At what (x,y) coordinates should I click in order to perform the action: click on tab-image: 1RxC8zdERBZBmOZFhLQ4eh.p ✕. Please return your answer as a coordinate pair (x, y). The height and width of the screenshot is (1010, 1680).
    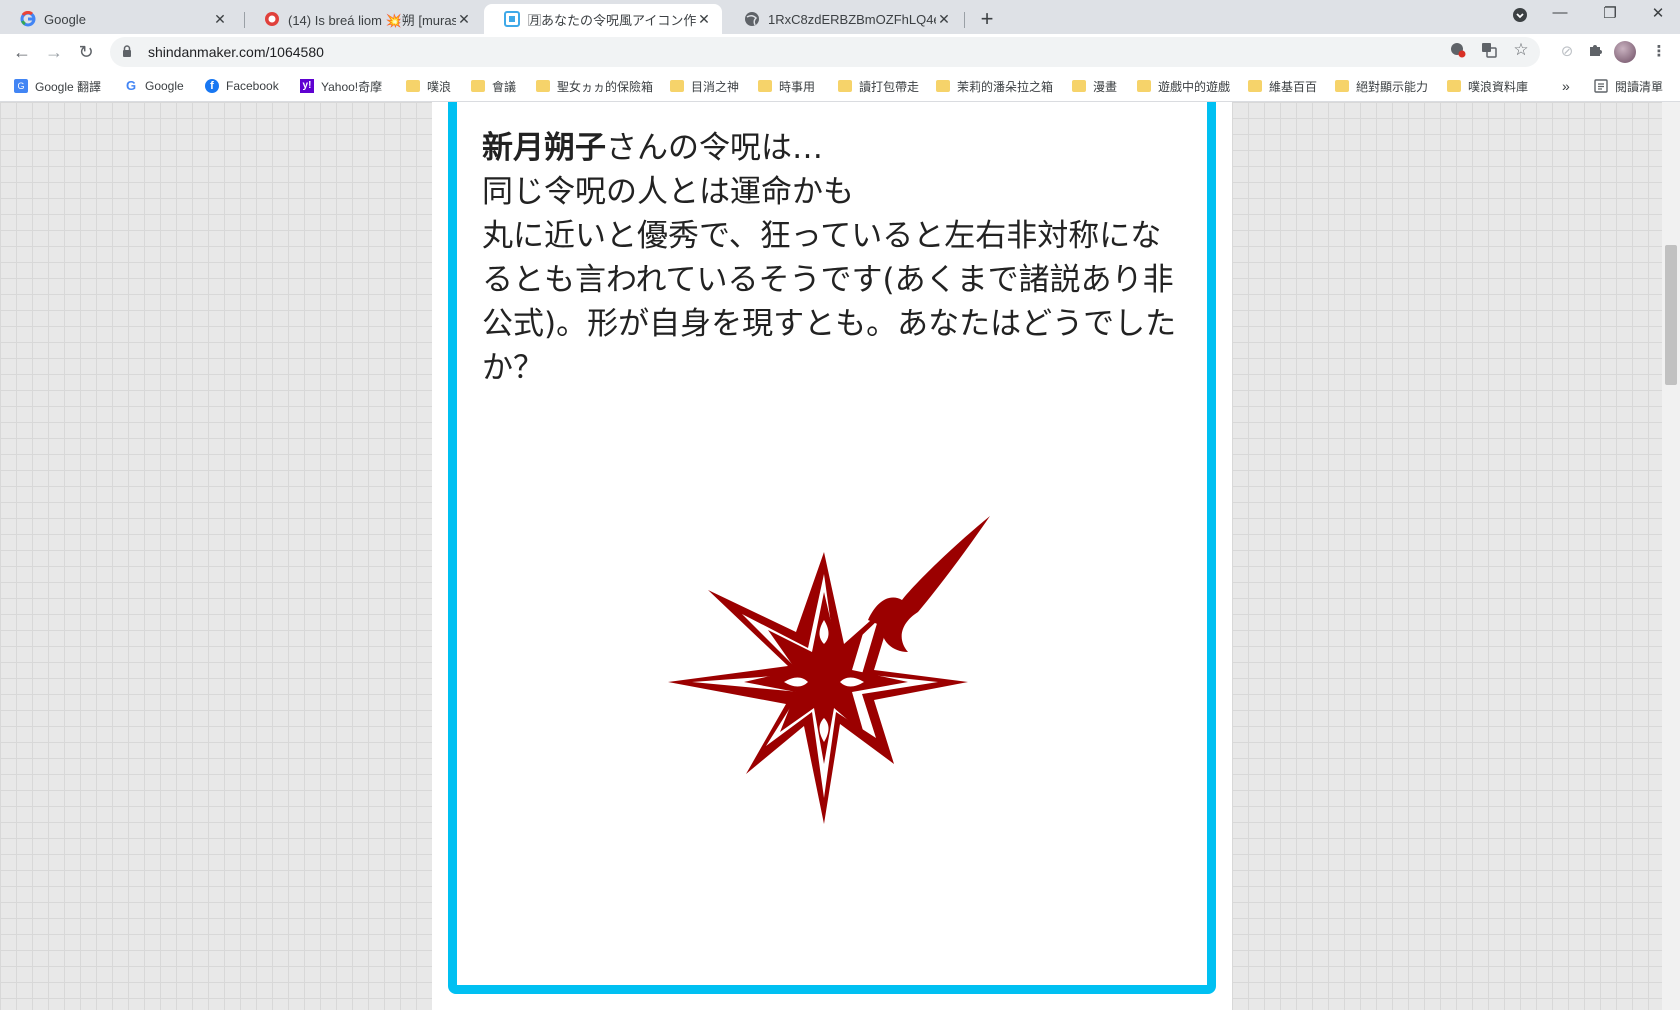
    Looking at the image, I should click on (843, 19).